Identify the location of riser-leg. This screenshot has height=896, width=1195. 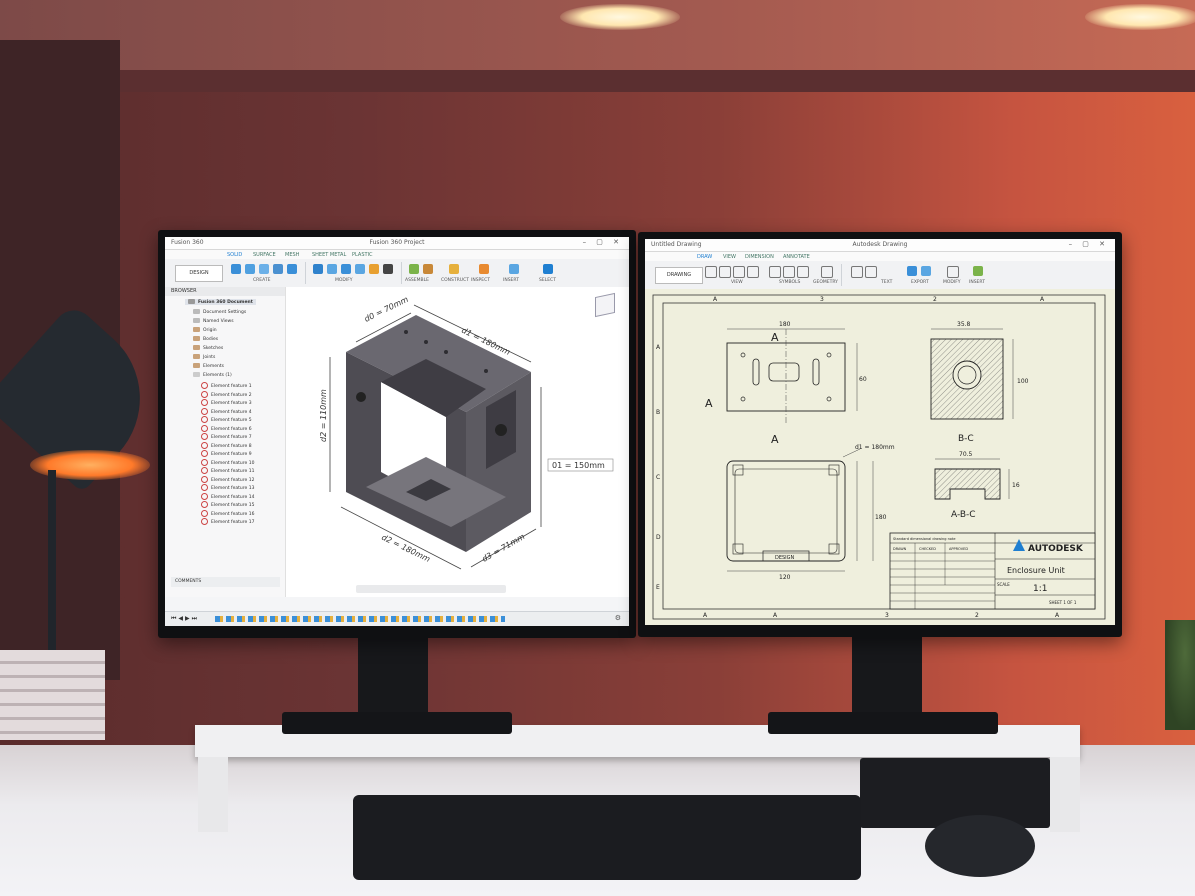
(1065, 794).